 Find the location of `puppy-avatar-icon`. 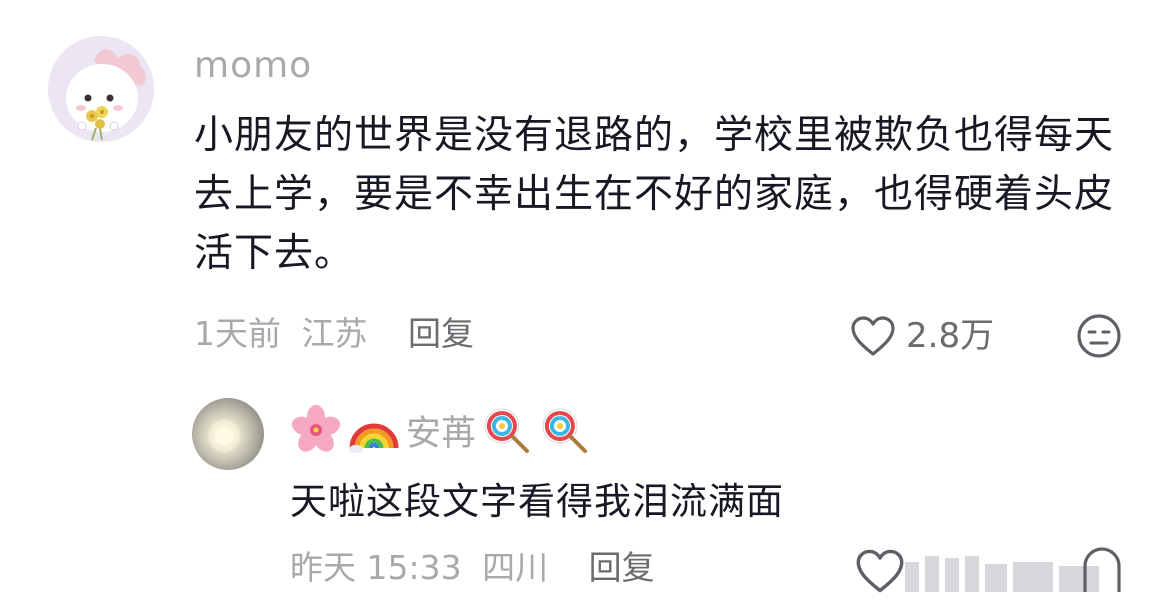

puppy-avatar-icon is located at coordinates (101, 89).